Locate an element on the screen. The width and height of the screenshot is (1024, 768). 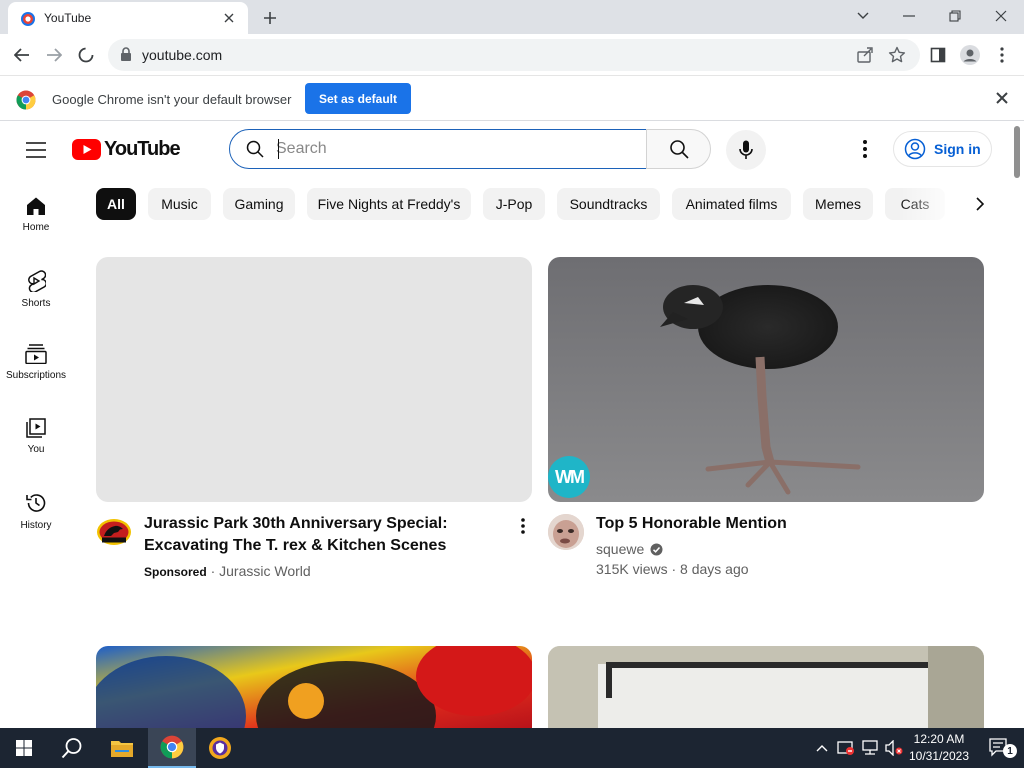
video-stats: 315K views · 8 days ago is located at coordinates (672, 569).